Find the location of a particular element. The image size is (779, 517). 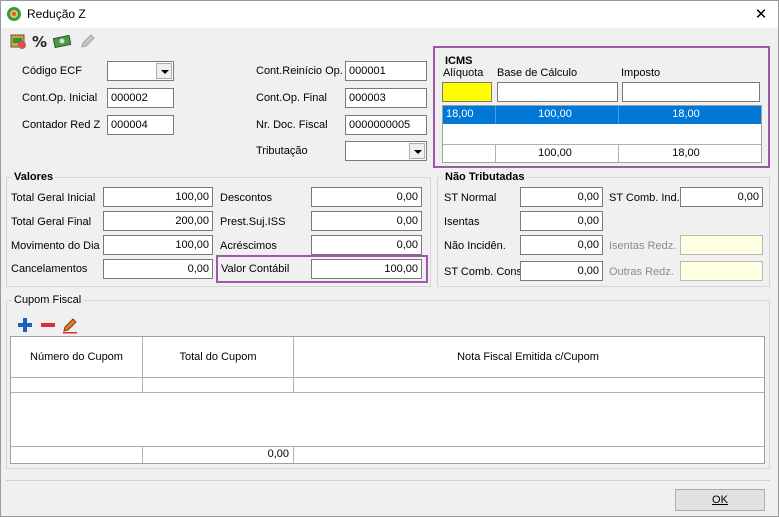

ok-button: OK is located at coordinates (720, 500).